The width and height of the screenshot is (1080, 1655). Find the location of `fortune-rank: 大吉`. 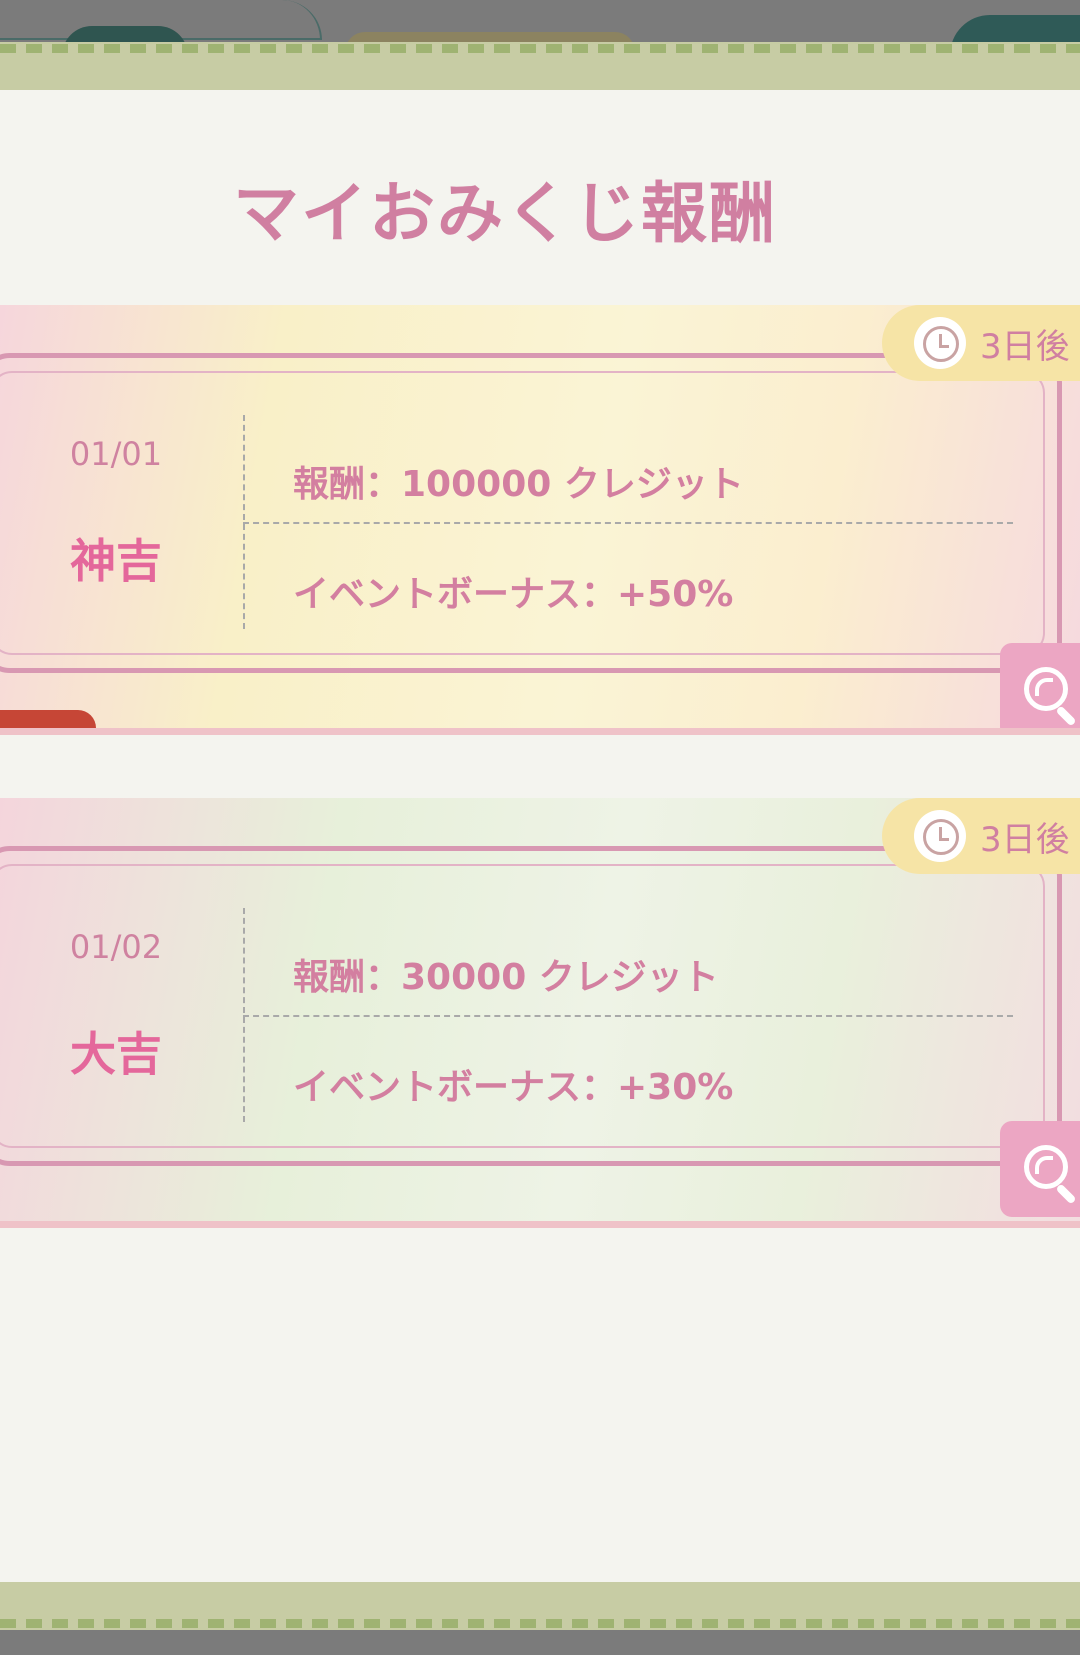

fortune-rank: 大吉 is located at coordinates (116, 1054).